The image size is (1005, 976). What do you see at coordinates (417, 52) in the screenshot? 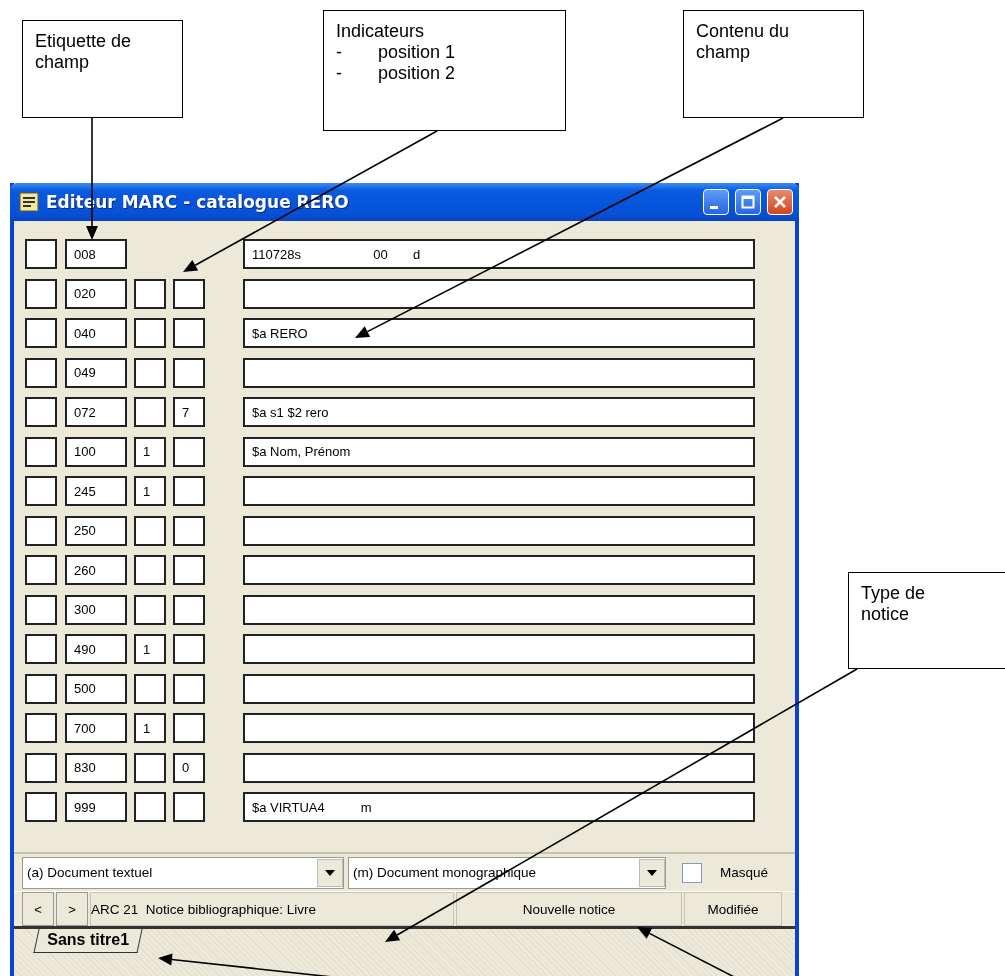
I see `callout-item: position 1` at bounding box center [417, 52].